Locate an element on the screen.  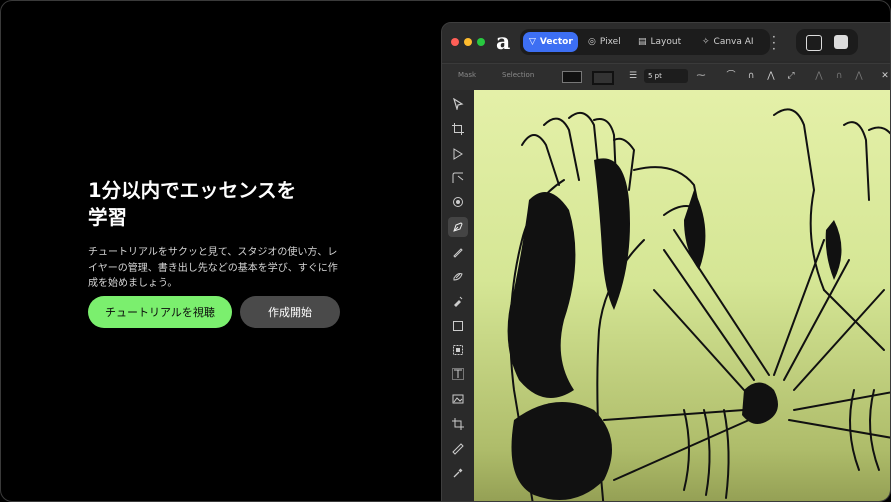
persona-layout: ▤ Layout is located at coordinates (661, 42).